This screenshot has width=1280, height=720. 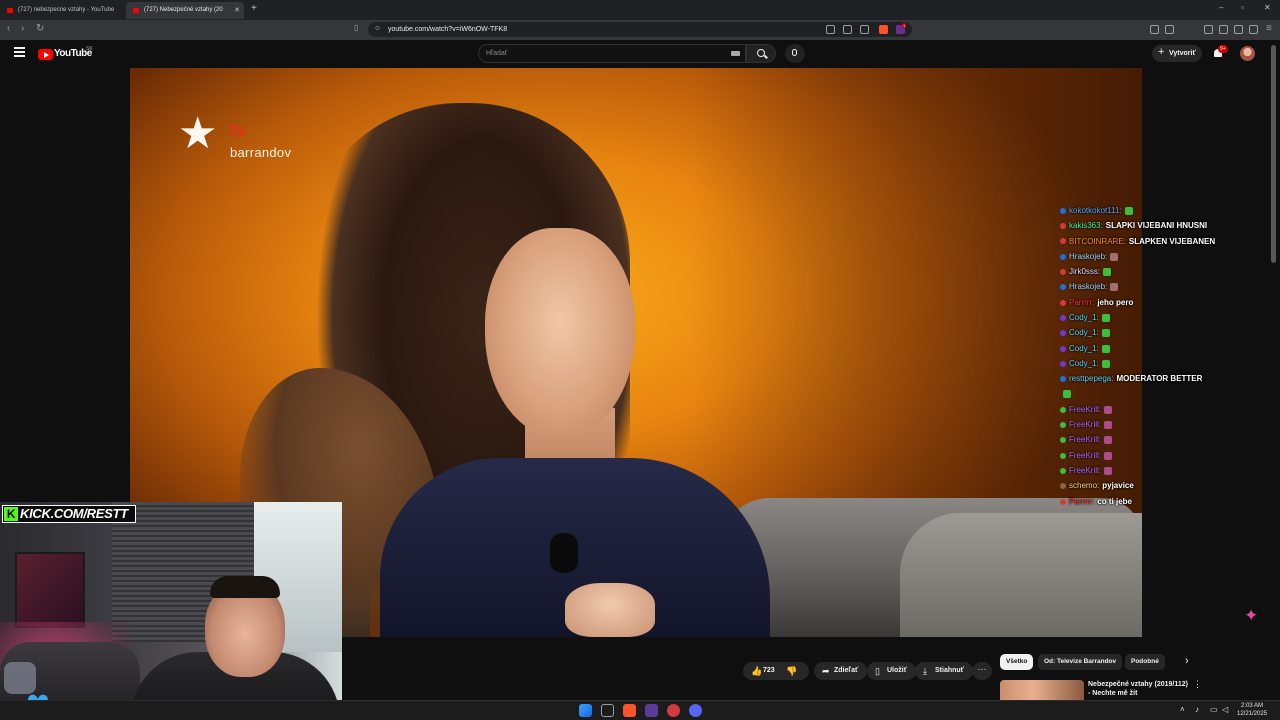 What do you see at coordinates (1172, 241) in the screenshot?
I see `chat-text: SLAPKEN VIJEBANEN` at bounding box center [1172, 241].